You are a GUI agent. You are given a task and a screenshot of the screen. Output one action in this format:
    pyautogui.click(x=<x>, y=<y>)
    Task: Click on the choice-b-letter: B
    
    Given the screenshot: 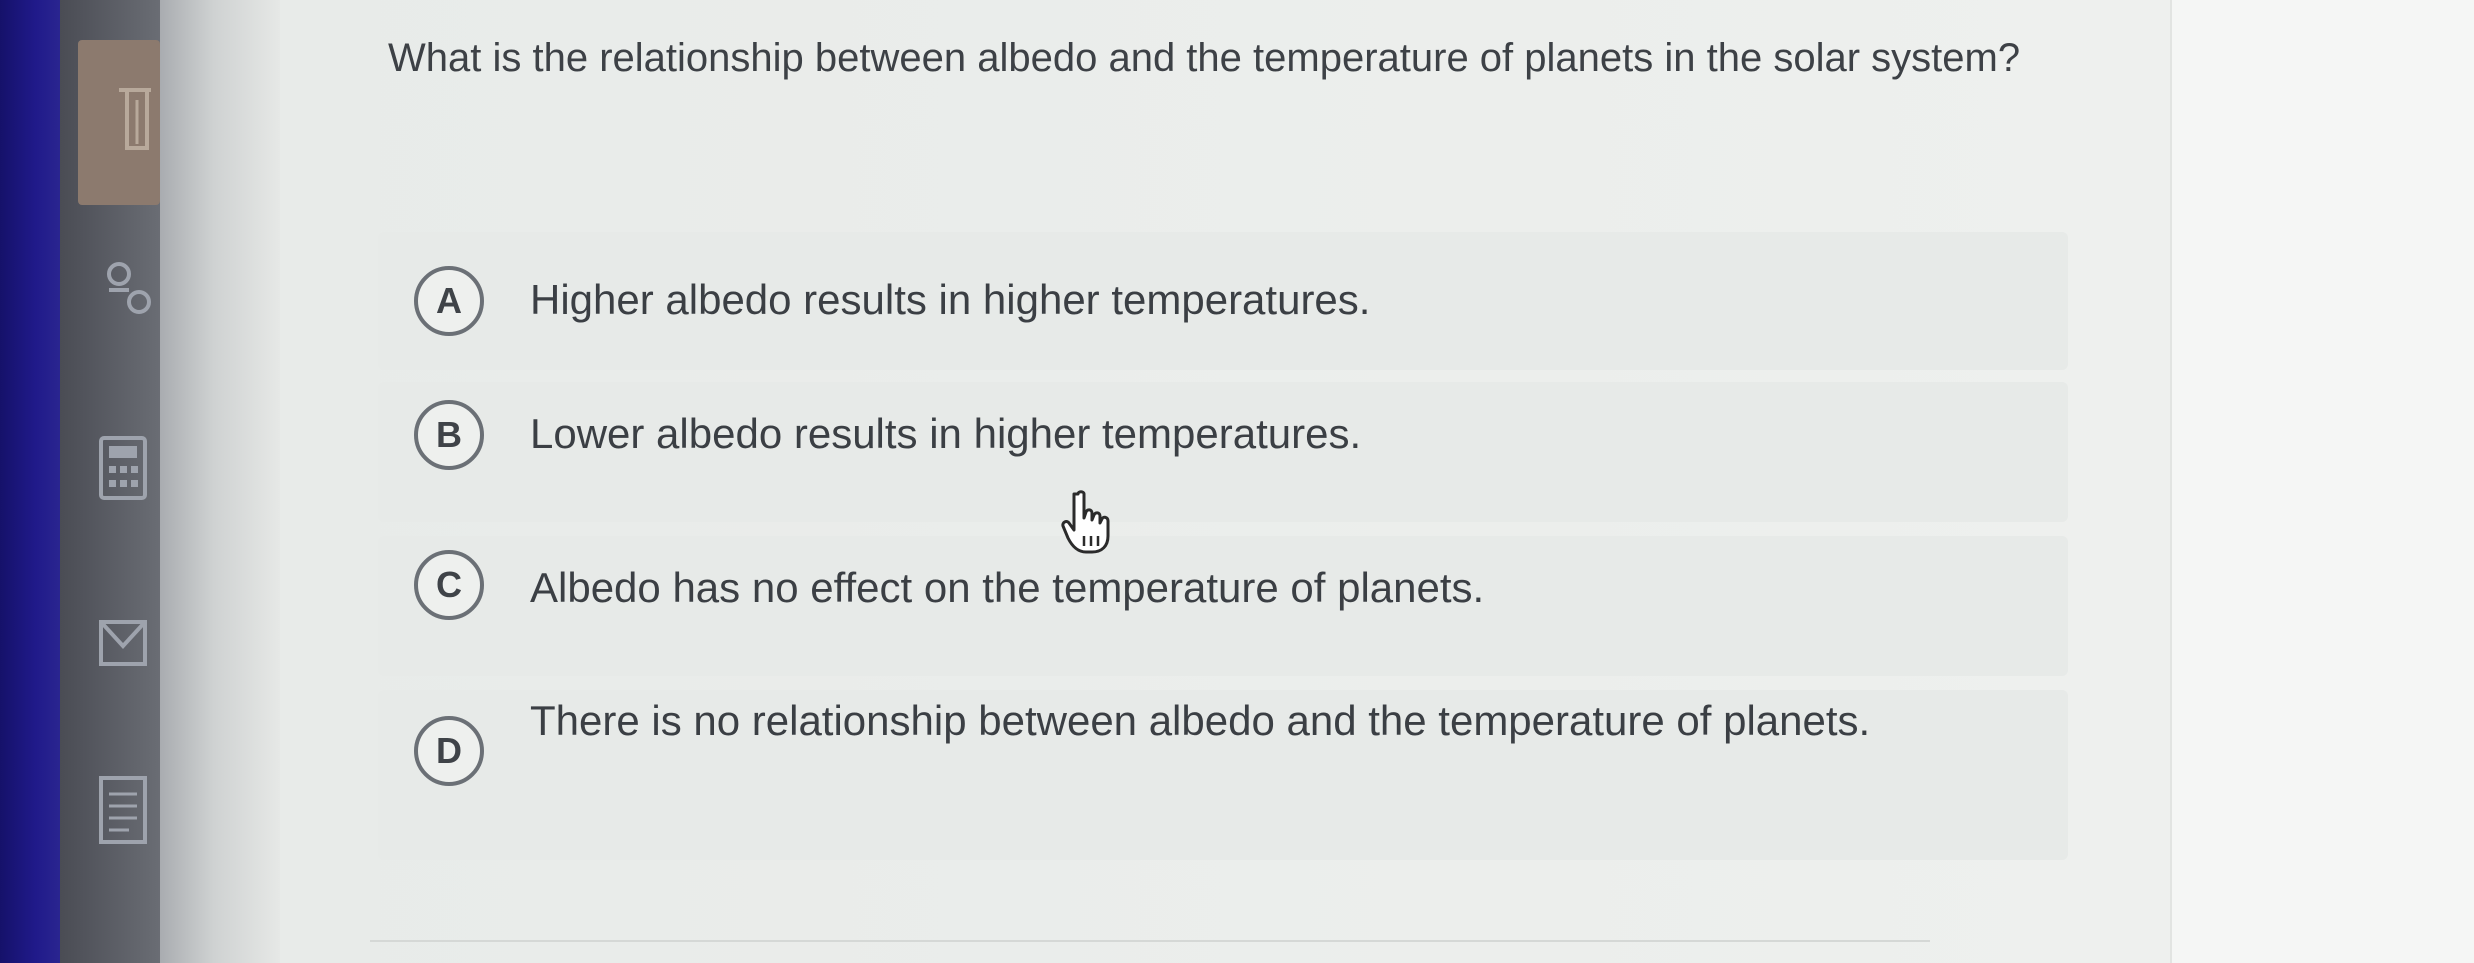 What is the action you would take?
    pyautogui.click(x=449, y=435)
    